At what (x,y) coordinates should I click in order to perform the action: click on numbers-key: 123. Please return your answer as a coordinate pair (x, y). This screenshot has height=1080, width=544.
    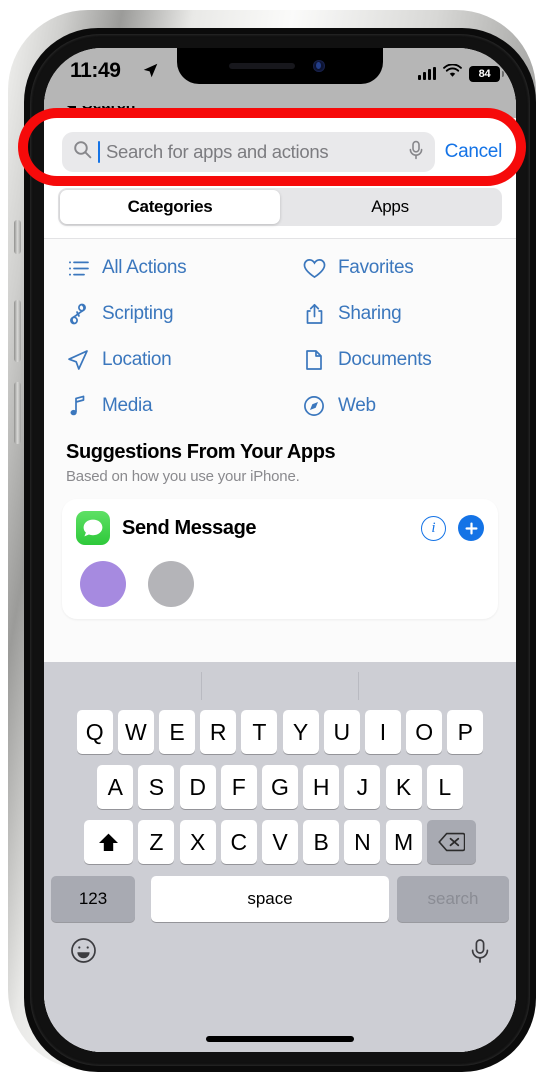
    Looking at the image, I should click on (93, 899).